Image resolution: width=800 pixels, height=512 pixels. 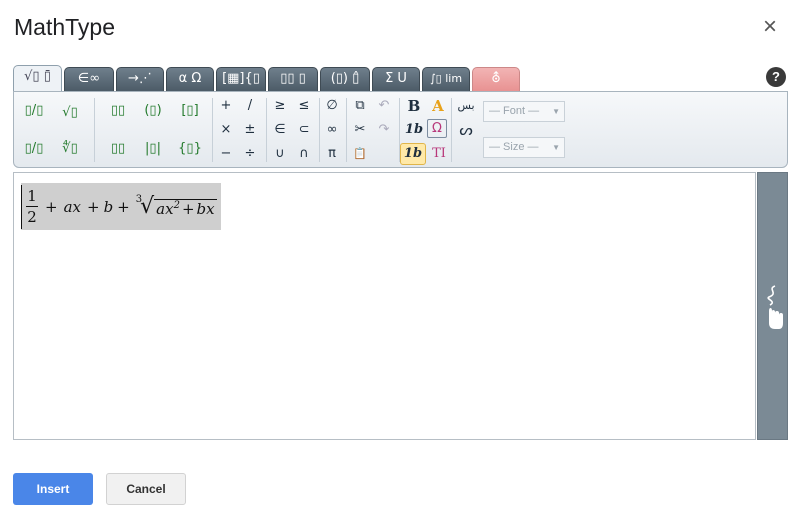 What do you see at coordinates (396, 79) in the screenshot?
I see `tab-big-operators: Σ U` at bounding box center [396, 79].